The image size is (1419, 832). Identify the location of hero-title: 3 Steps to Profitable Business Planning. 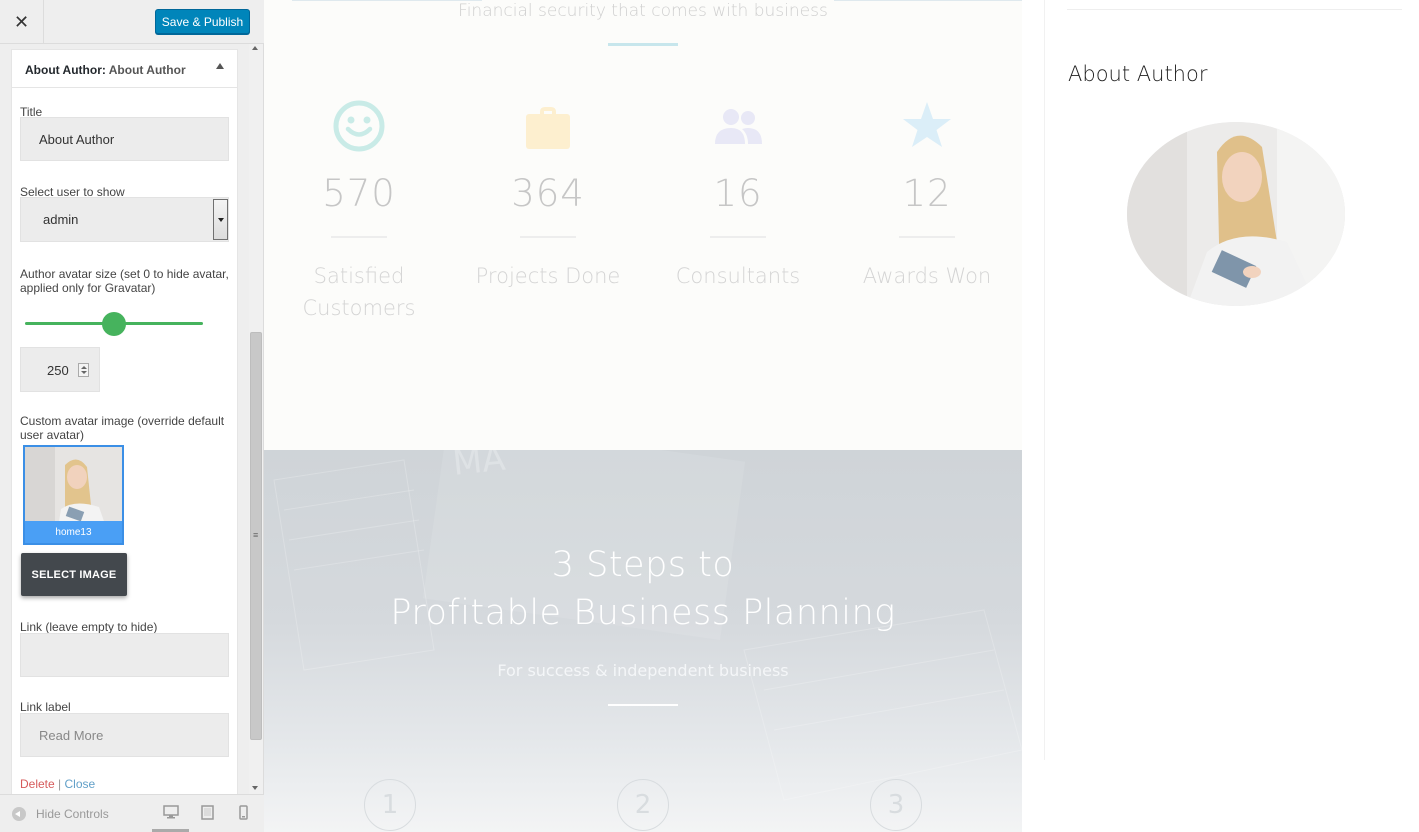
(643, 589).